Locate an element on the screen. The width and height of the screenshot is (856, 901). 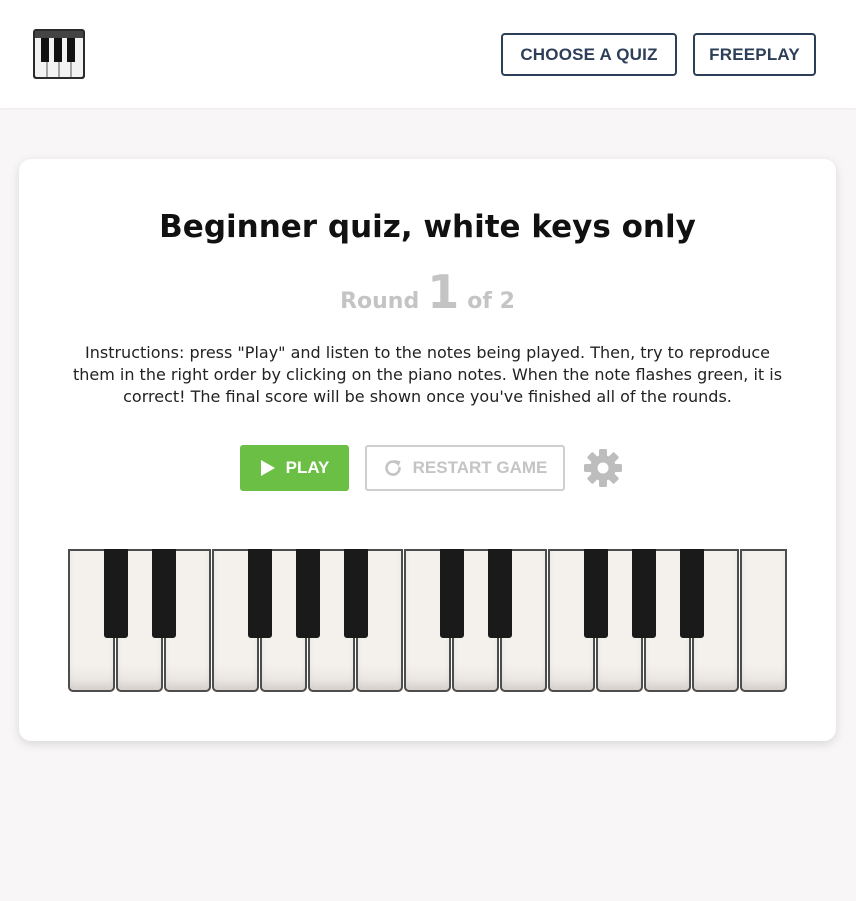
quiz-title: Beginner quiz, white keys only is located at coordinates (427, 227).